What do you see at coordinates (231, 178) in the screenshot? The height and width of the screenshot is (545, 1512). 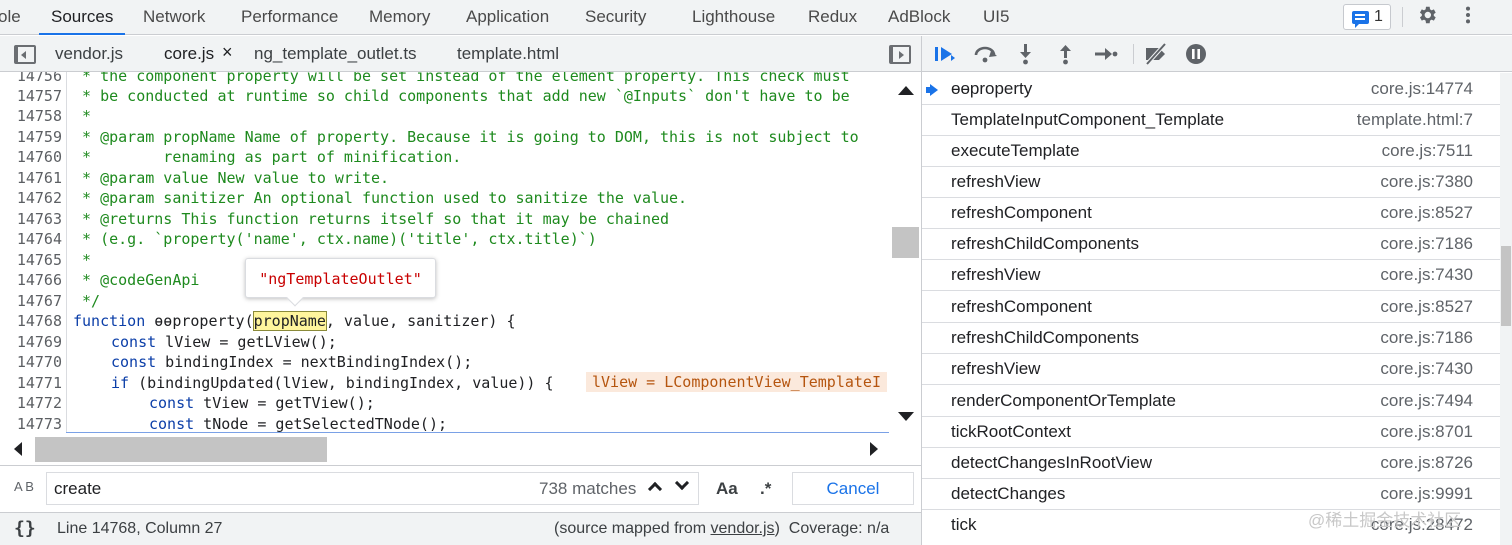 I see `code-text: * @param value New value to write.` at bounding box center [231, 178].